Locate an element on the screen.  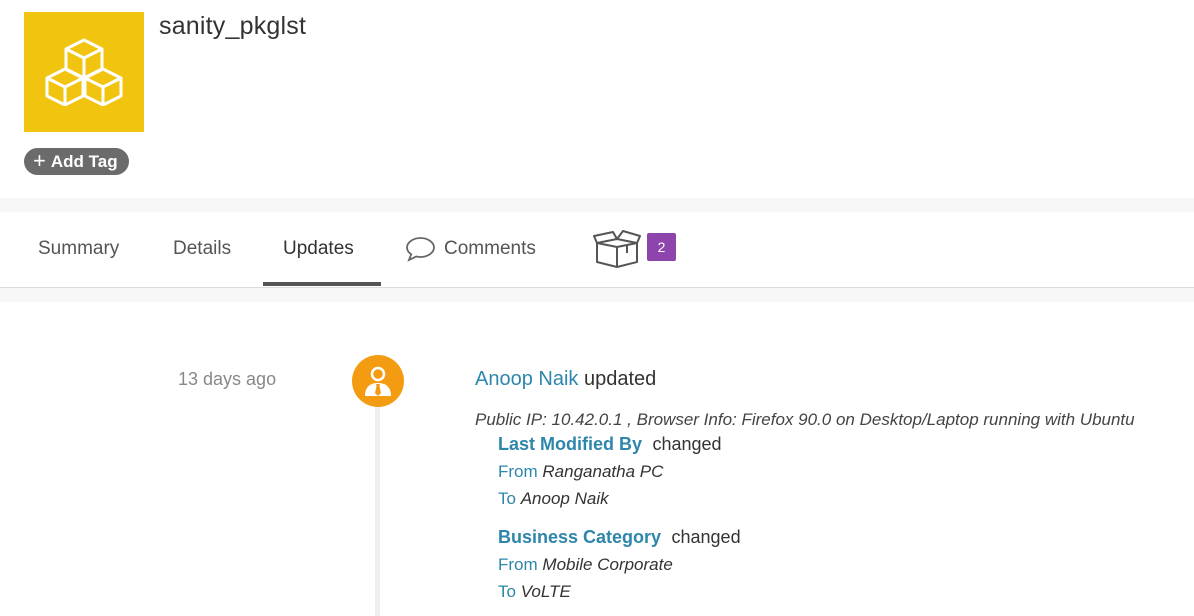
tab-gift-box: 2 is located at coordinates (634, 249).